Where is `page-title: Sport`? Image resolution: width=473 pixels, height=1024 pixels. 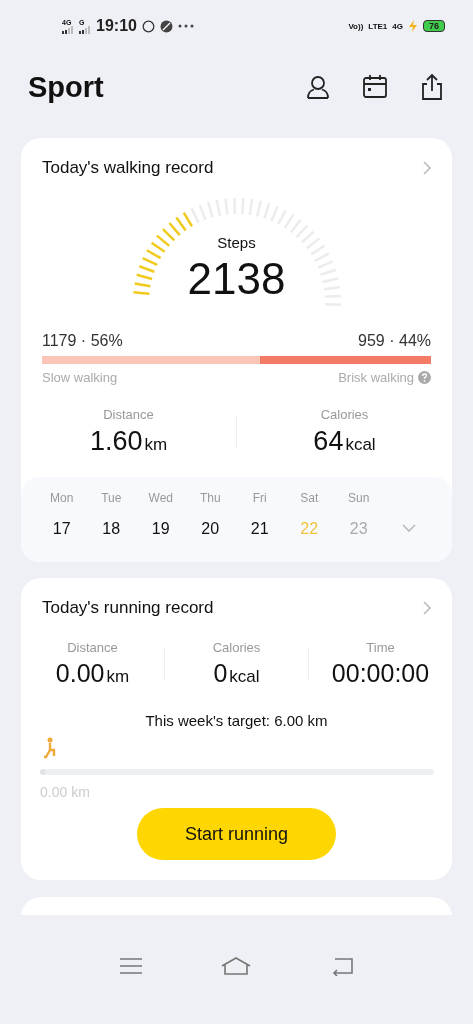 page-title: Sport is located at coordinates (66, 87).